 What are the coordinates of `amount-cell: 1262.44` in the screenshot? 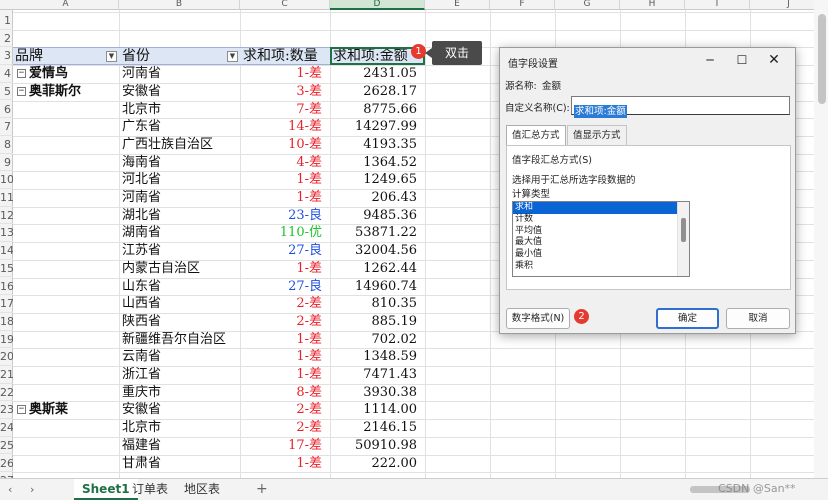 It's located at (377, 269).